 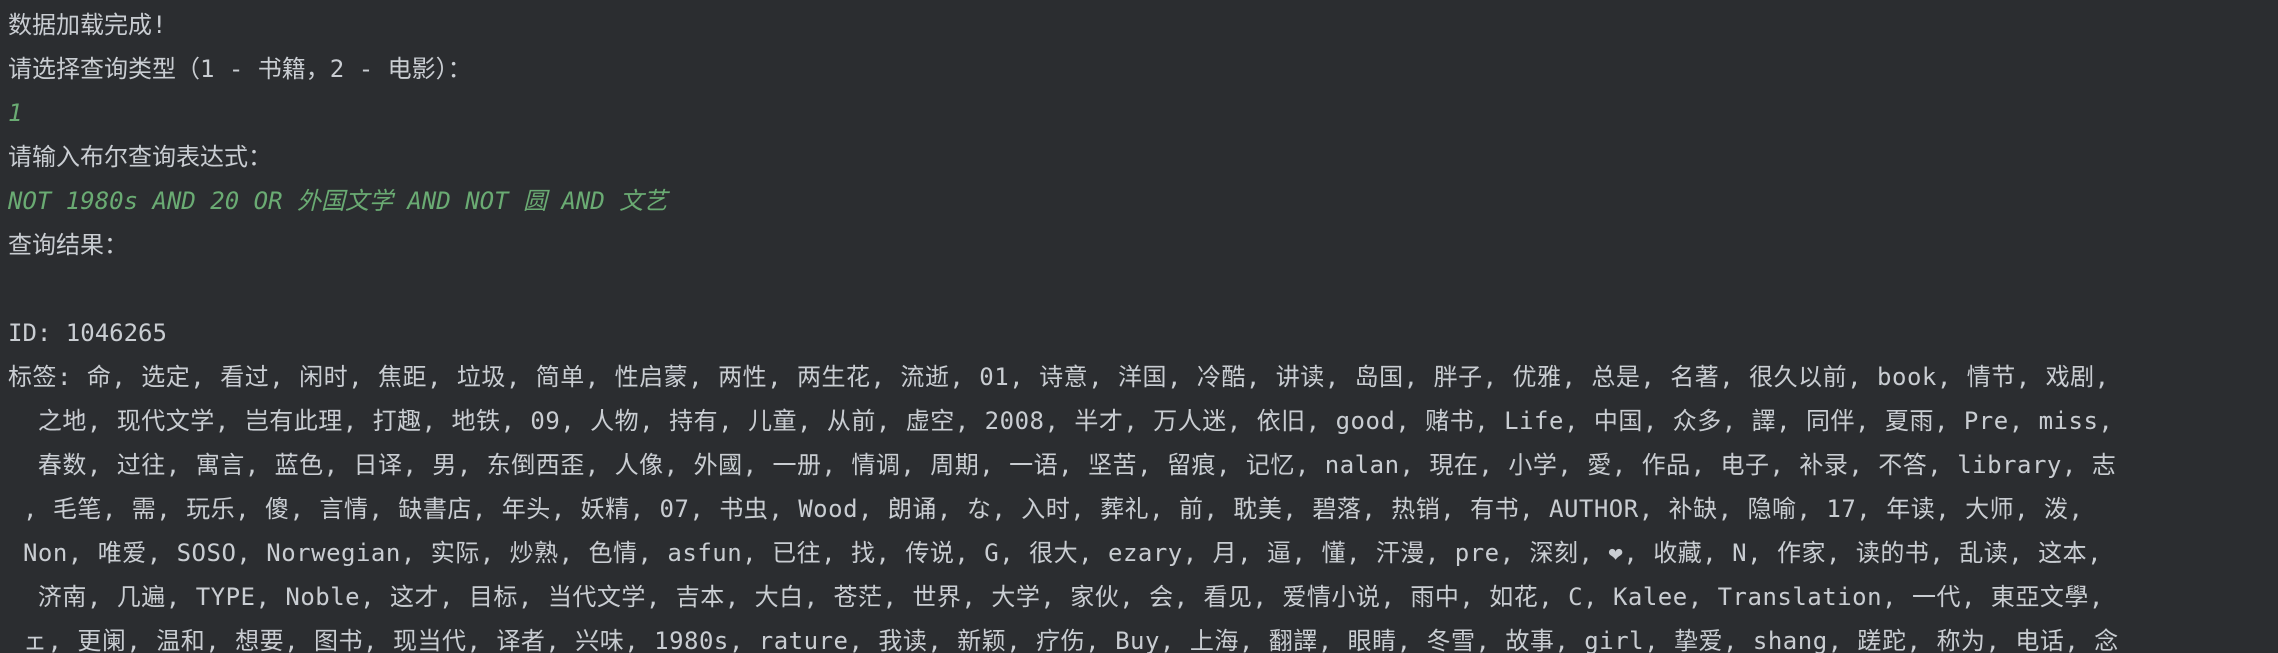 I want to click on query-type-input: 1, so click(x=1139, y=113).